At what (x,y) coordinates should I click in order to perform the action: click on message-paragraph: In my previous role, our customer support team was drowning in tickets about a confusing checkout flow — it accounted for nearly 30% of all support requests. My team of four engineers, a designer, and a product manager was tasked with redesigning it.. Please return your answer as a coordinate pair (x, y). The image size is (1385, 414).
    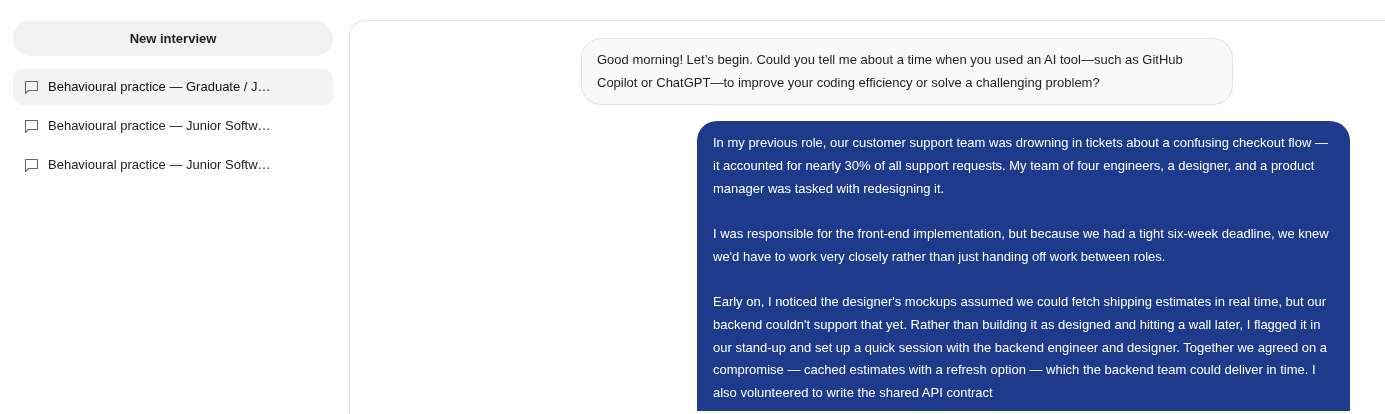
    Looking at the image, I should click on (1021, 166).